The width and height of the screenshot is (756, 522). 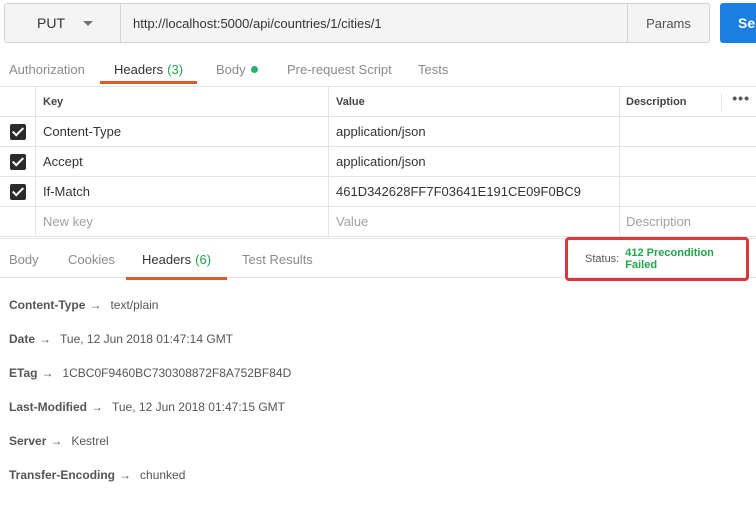 I want to click on method-label: PUT, so click(x=51, y=23).